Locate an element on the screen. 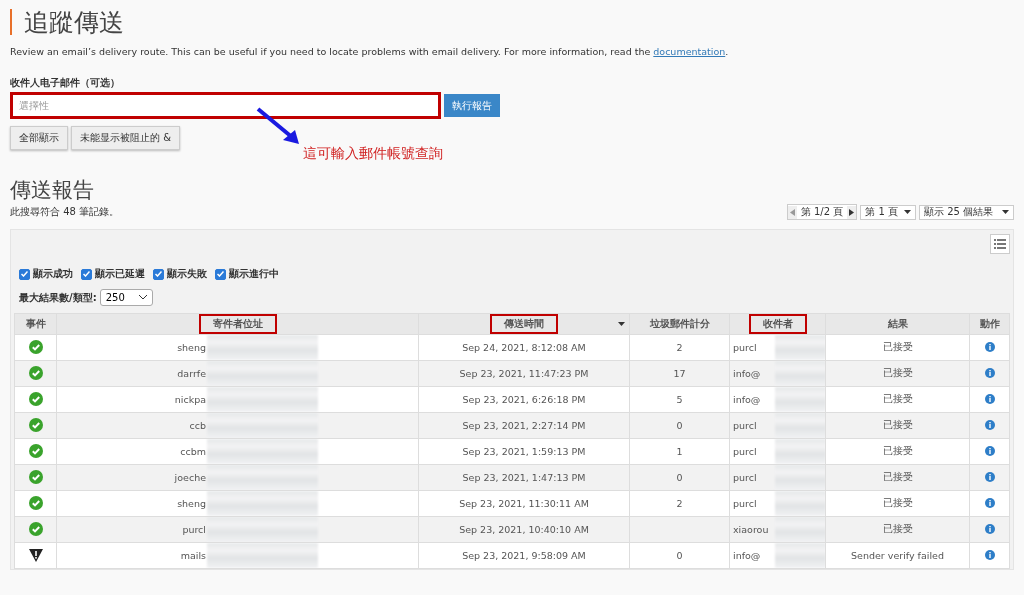 Image resolution: width=1024 pixels, height=595 pixels. page-indicator: 第 1/2 頁 is located at coordinates (822, 212).